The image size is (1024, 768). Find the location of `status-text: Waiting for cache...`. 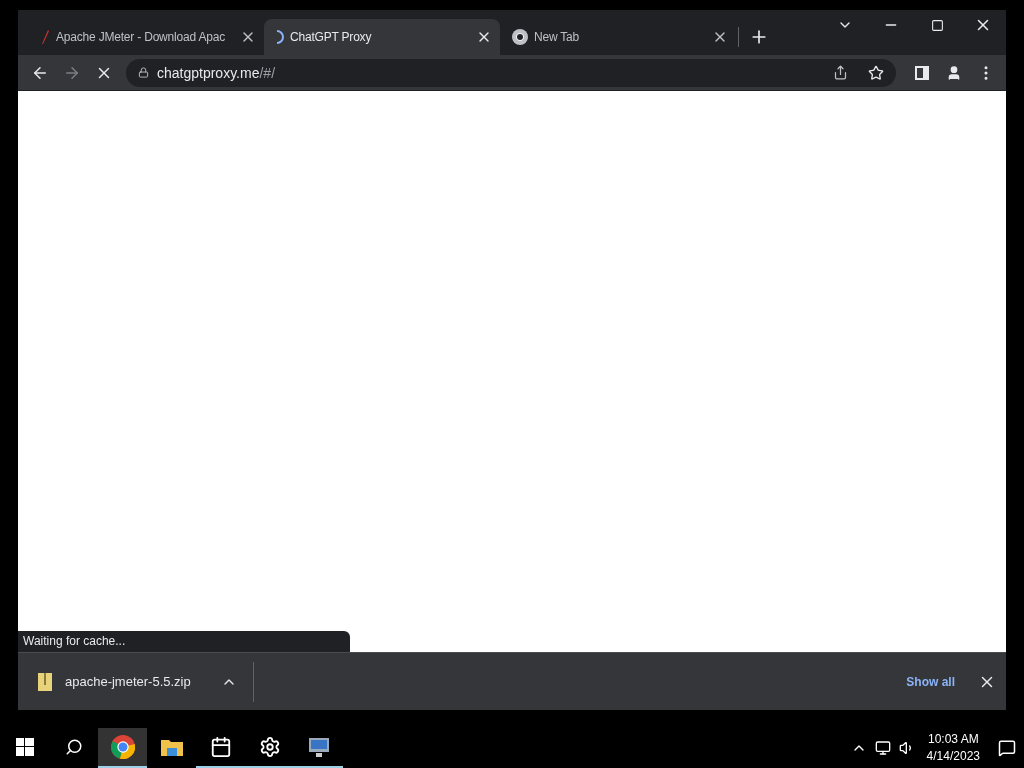

status-text: Waiting for cache... is located at coordinates (184, 641).